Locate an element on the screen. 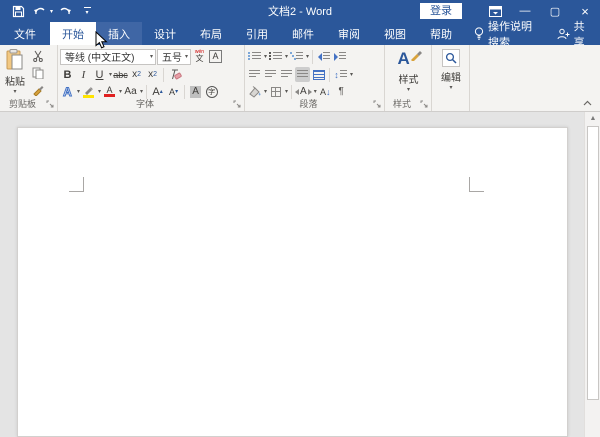  vertical-scrollbar: ▲ is located at coordinates (592, 274).